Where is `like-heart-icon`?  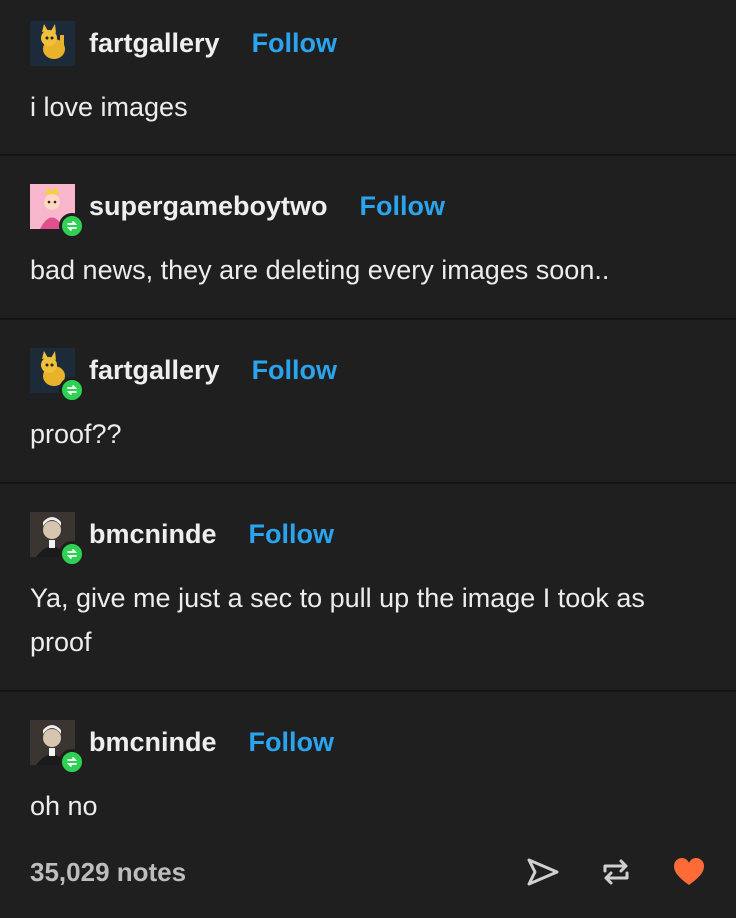 like-heart-icon is located at coordinates (689, 872).